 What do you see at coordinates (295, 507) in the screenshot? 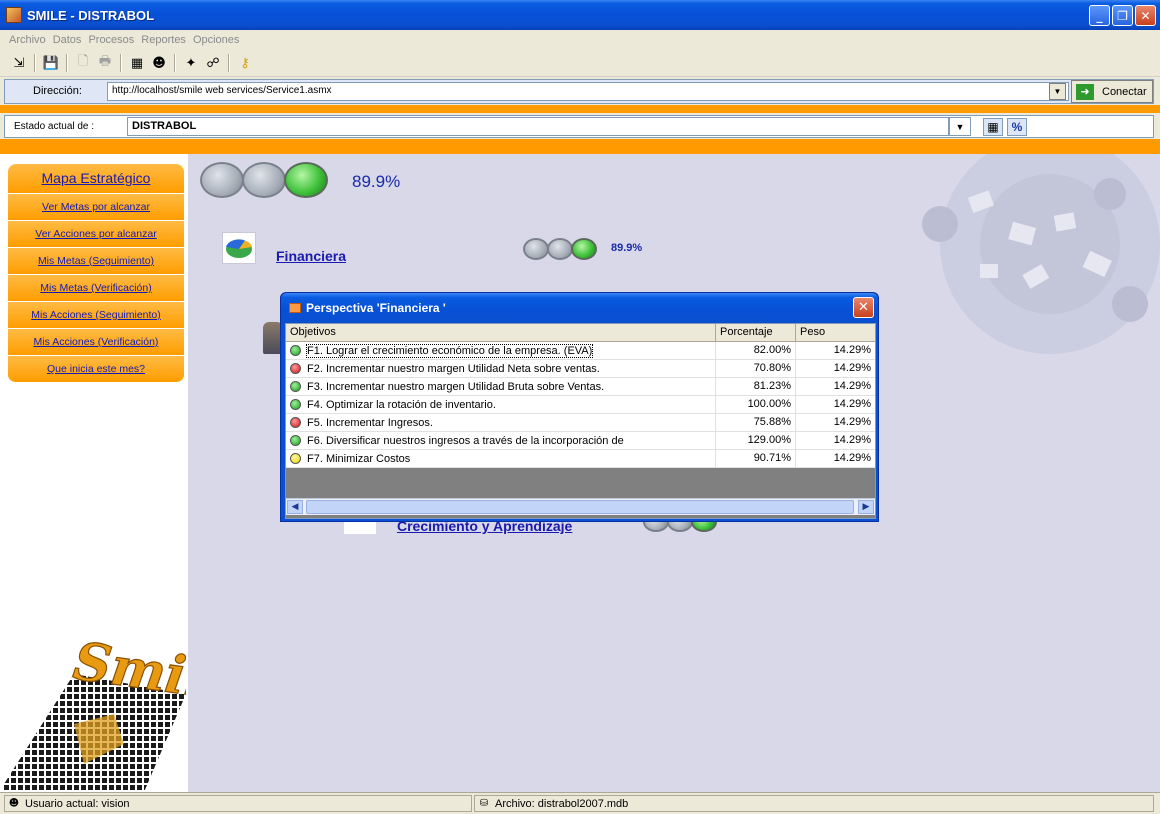
I see `scroll-left-icon: ◀` at bounding box center [295, 507].